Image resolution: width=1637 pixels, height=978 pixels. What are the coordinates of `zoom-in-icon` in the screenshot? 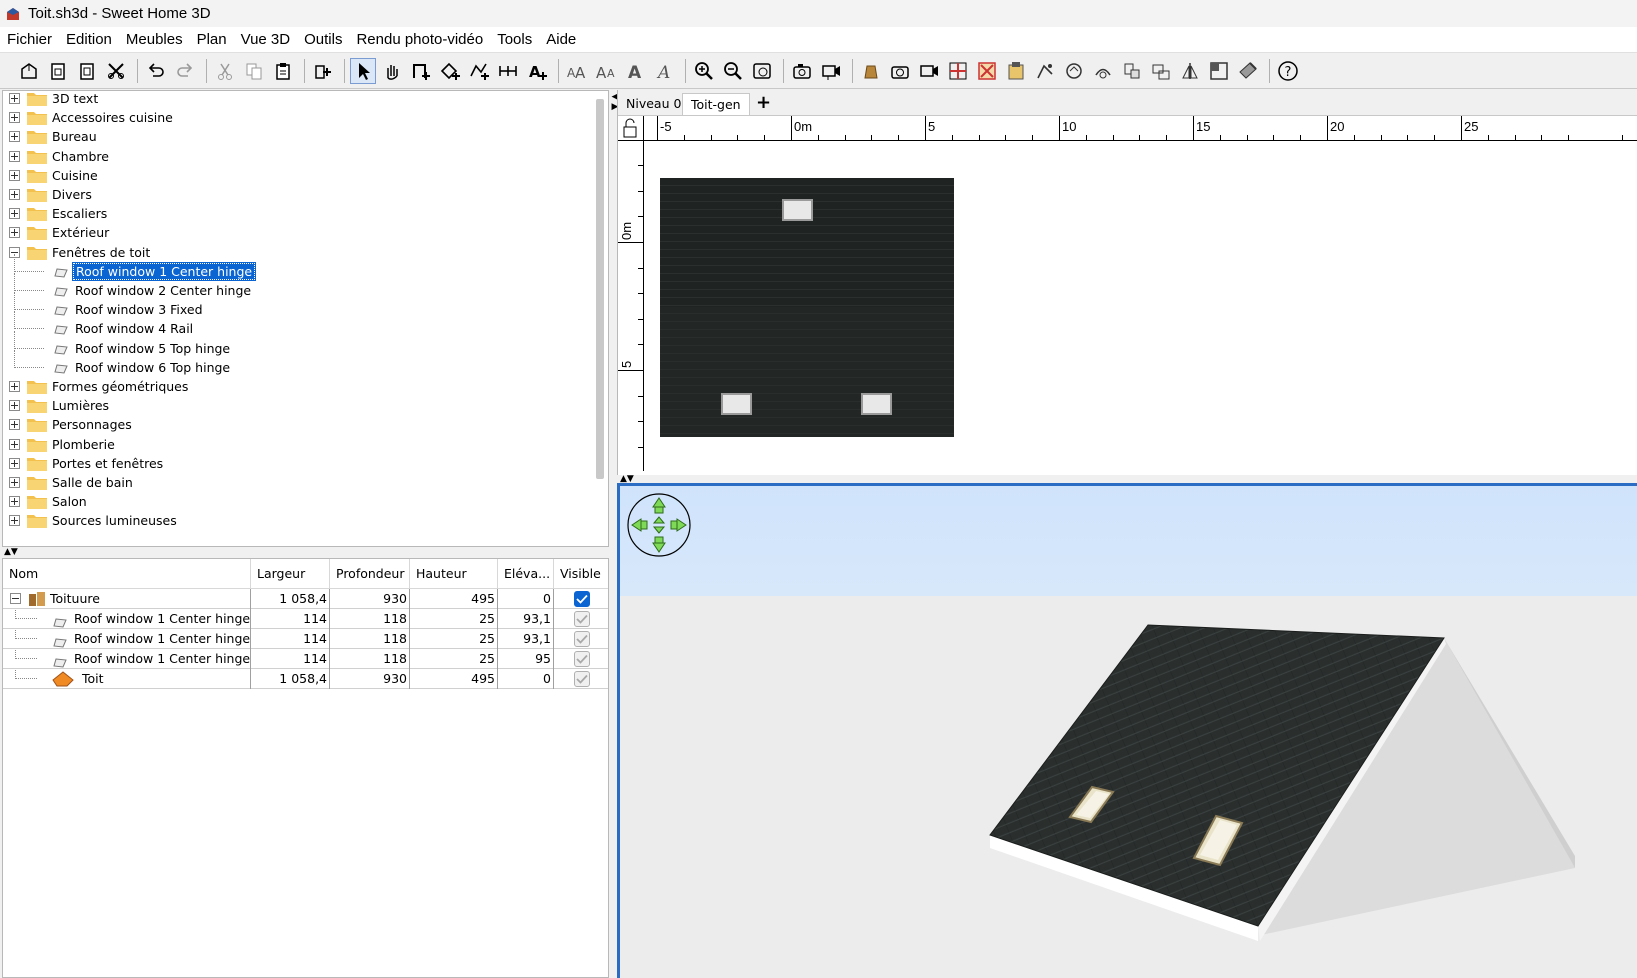 It's located at (704, 71).